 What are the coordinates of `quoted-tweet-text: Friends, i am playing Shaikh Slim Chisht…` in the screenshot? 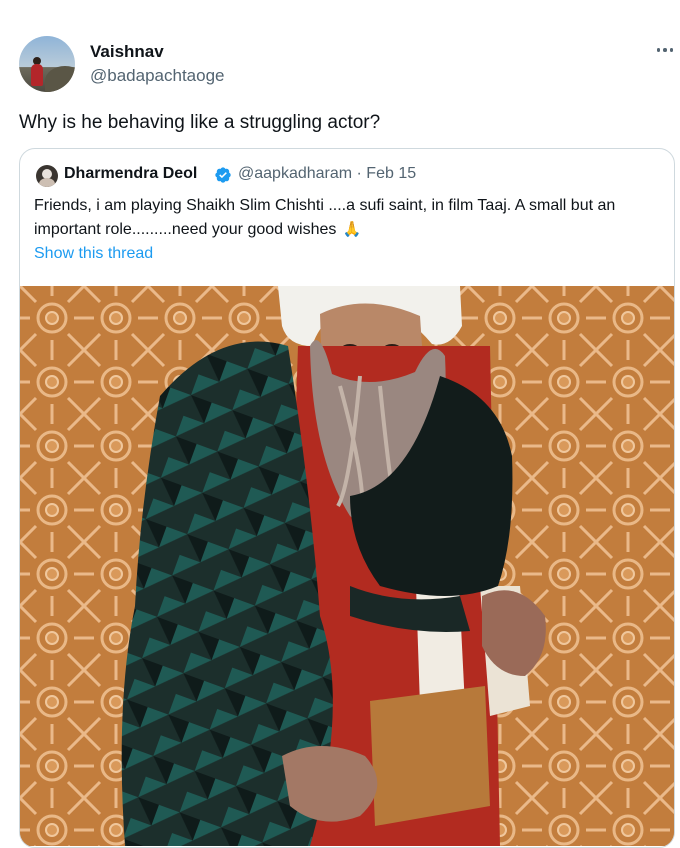 It's located at (350, 218).